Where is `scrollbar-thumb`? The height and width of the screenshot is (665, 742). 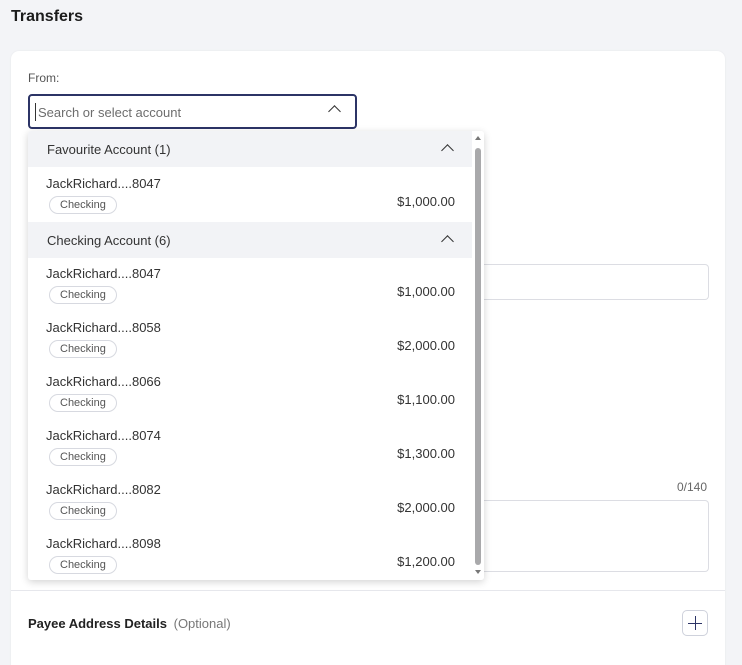 scrollbar-thumb is located at coordinates (478, 356).